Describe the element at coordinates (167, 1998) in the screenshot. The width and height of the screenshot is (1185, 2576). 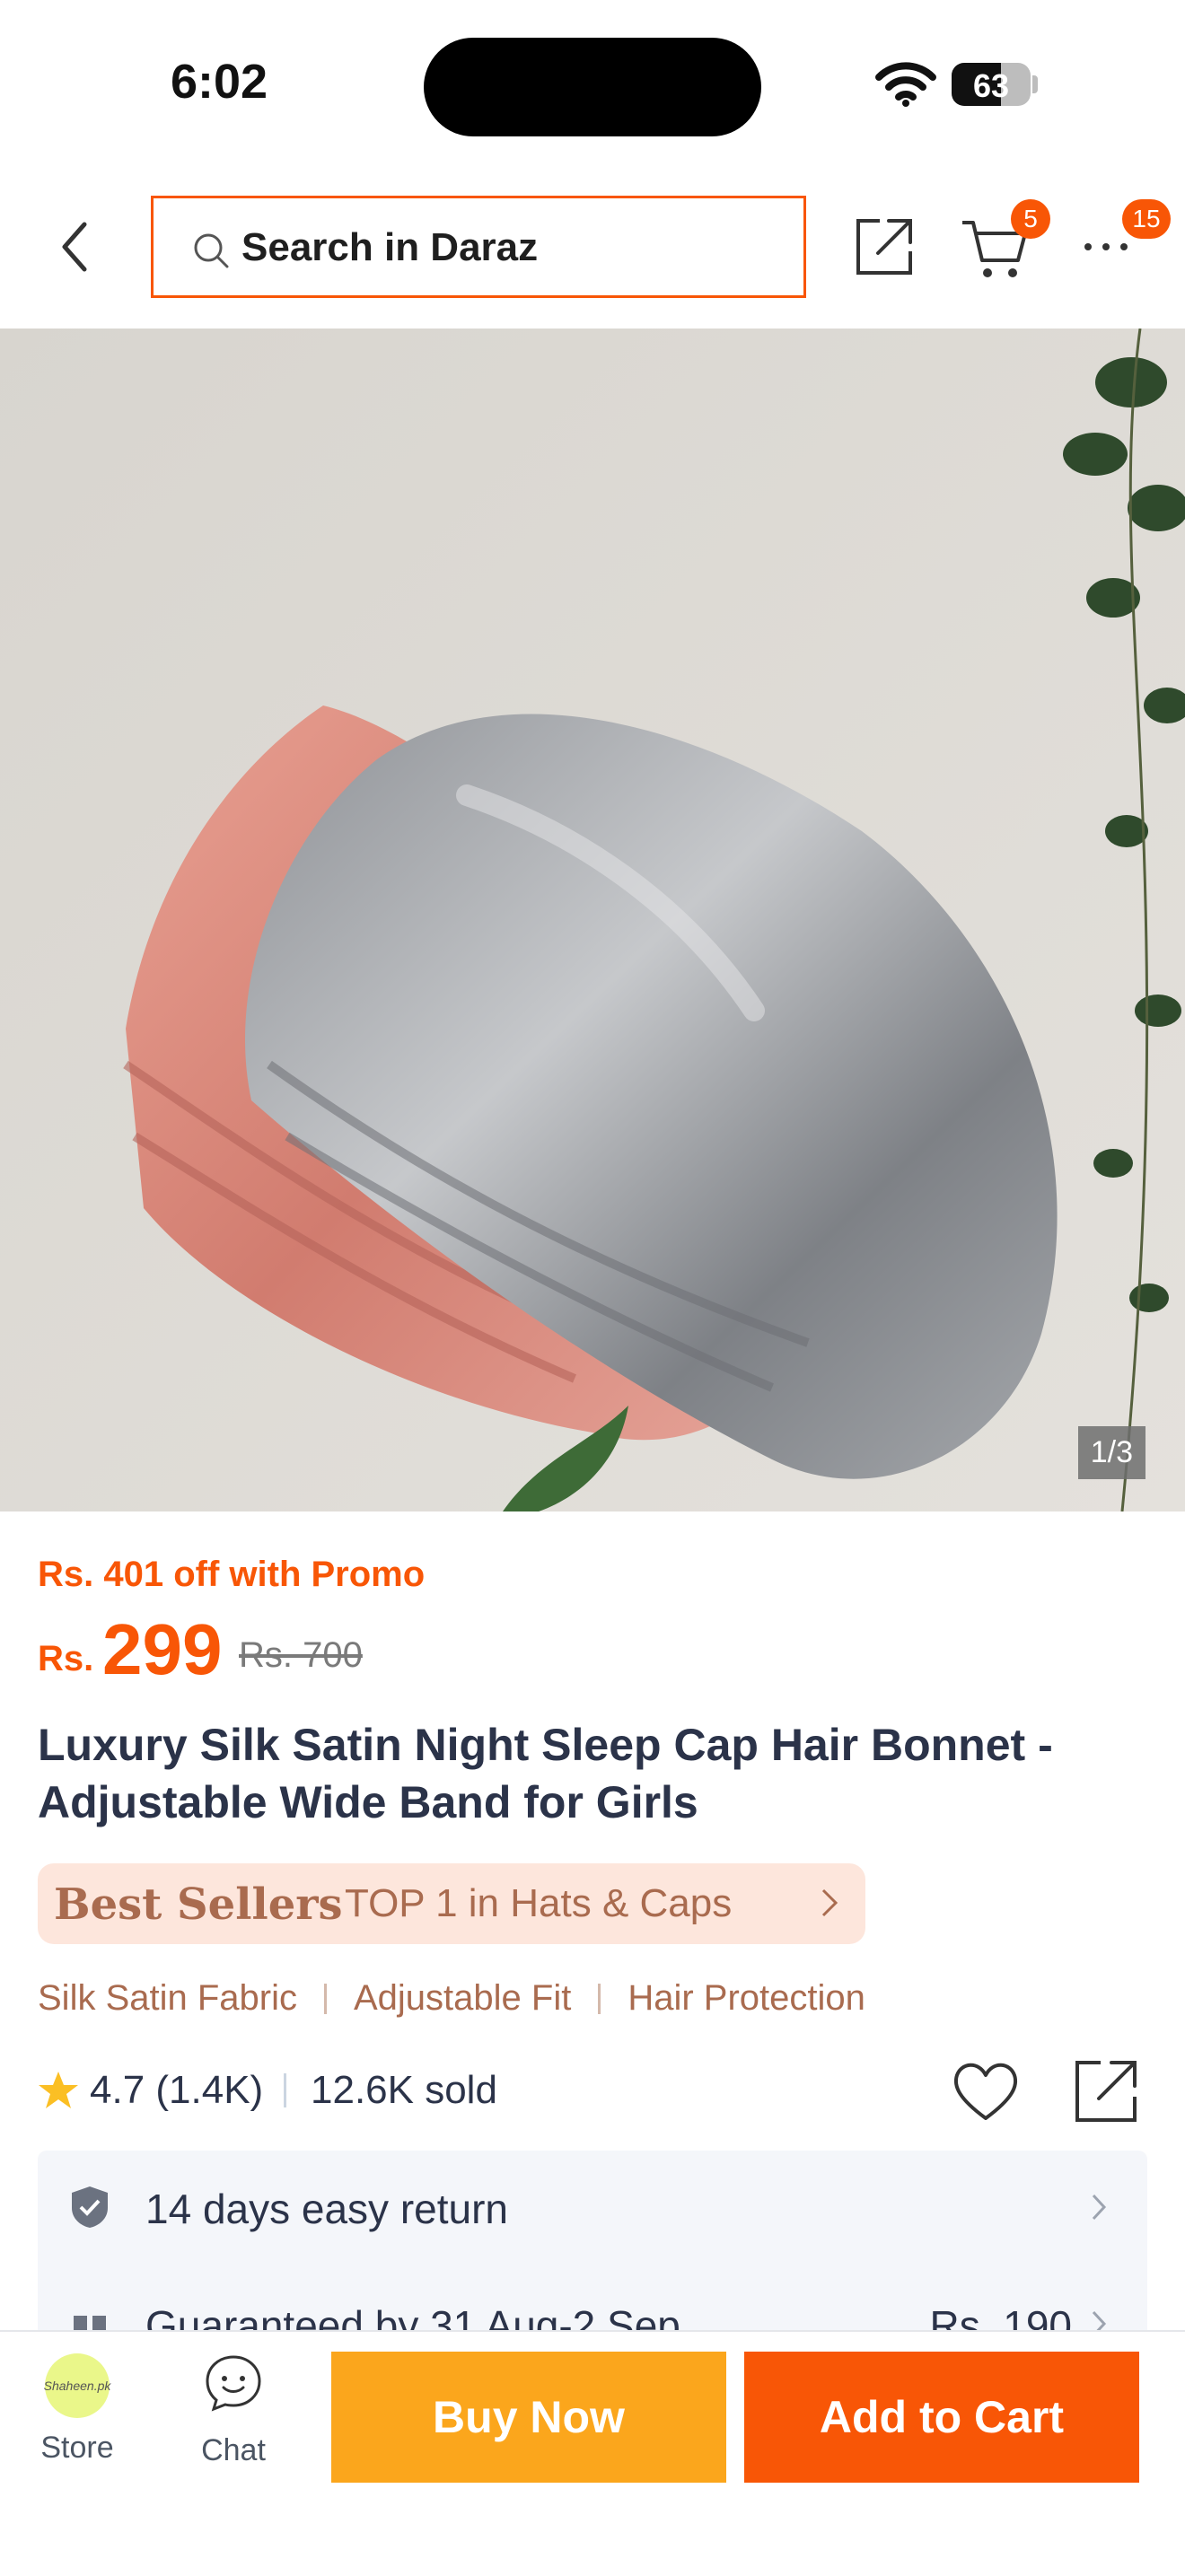
I see `feature-tag: Silk Satin Fabric` at that location.